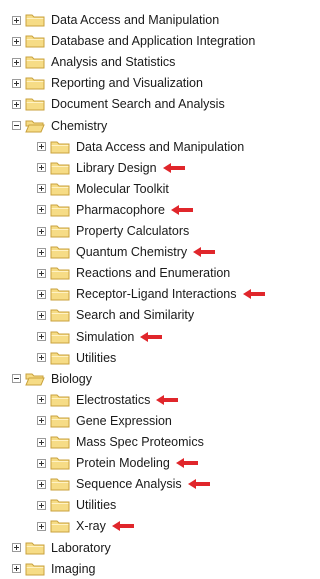 This screenshot has height=579, width=320. I want to click on tree-item-label: X-ray, so click(91, 526).